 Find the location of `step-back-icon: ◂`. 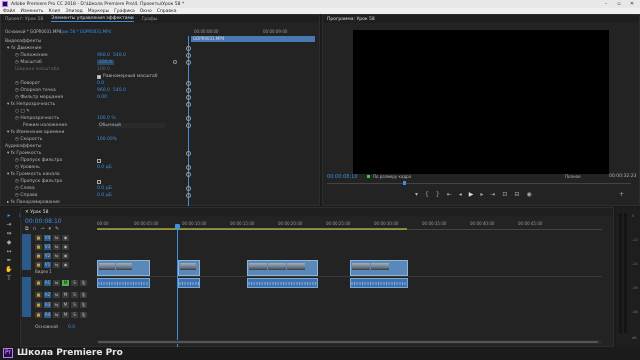

step-back-icon: ◂ is located at coordinates (464, 194).